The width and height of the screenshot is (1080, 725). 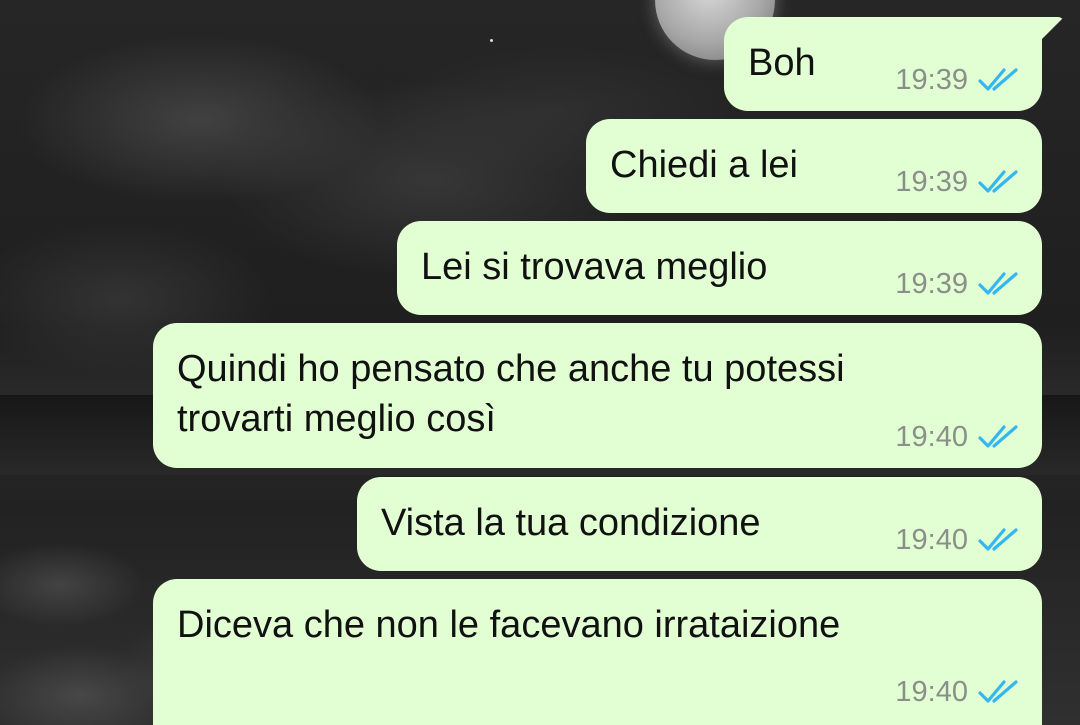 What do you see at coordinates (594, 267) in the screenshot?
I see `message-text: Lei si trovava meglio` at bounding box center [594, 267].